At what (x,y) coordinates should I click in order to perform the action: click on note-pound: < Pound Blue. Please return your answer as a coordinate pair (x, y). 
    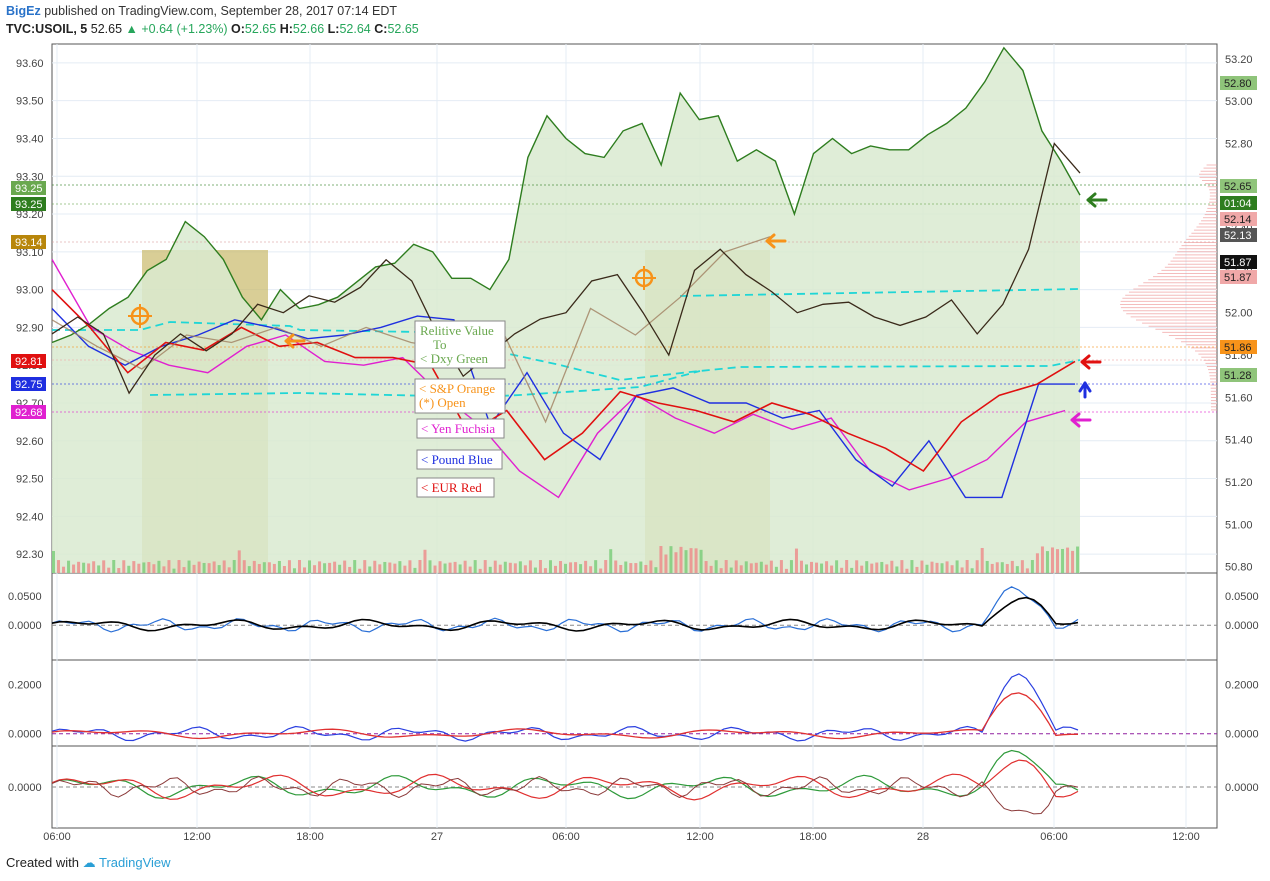
    Looking at the image, I should click on (459, 459).